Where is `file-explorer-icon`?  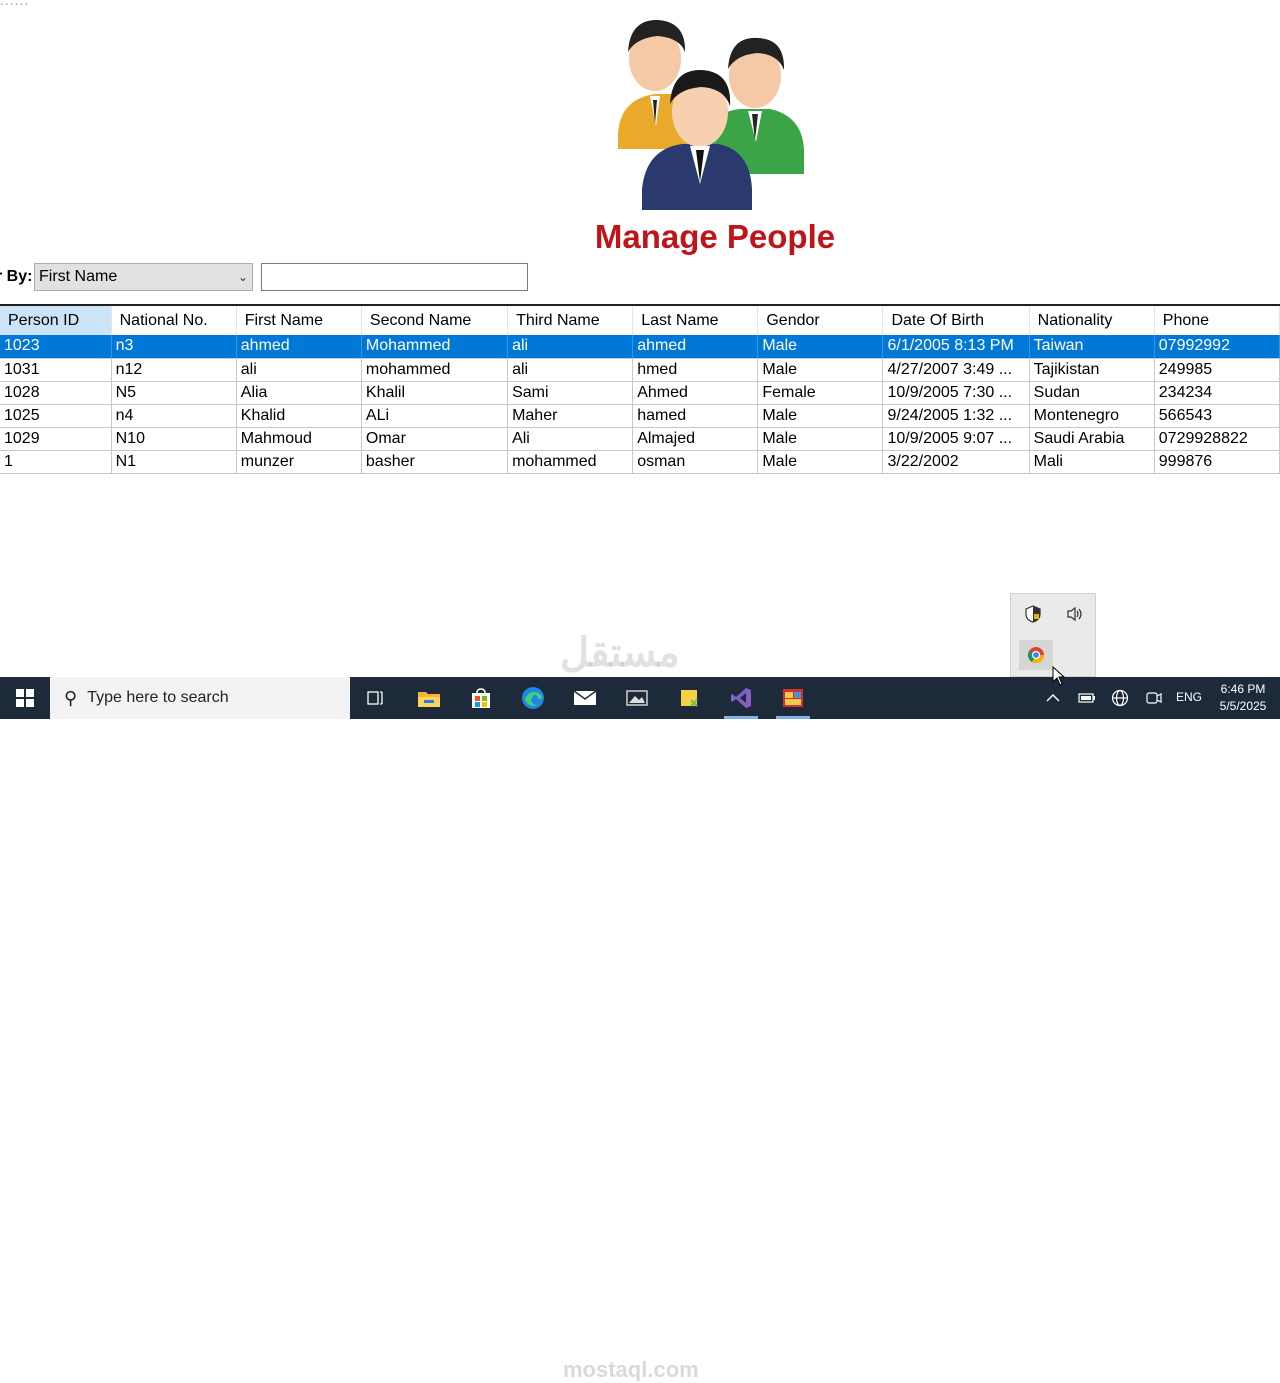
file-explorer-icon is located at coordinates (429, 698).